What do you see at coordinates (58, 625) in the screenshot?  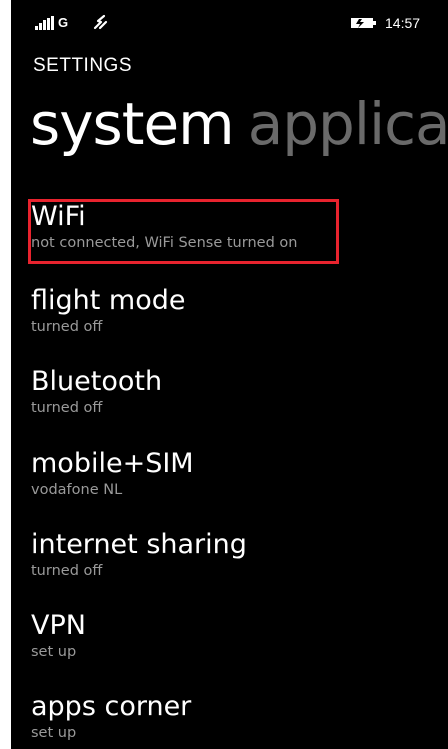 I see `setting-title: VPN` at bounding box center [58, 625].